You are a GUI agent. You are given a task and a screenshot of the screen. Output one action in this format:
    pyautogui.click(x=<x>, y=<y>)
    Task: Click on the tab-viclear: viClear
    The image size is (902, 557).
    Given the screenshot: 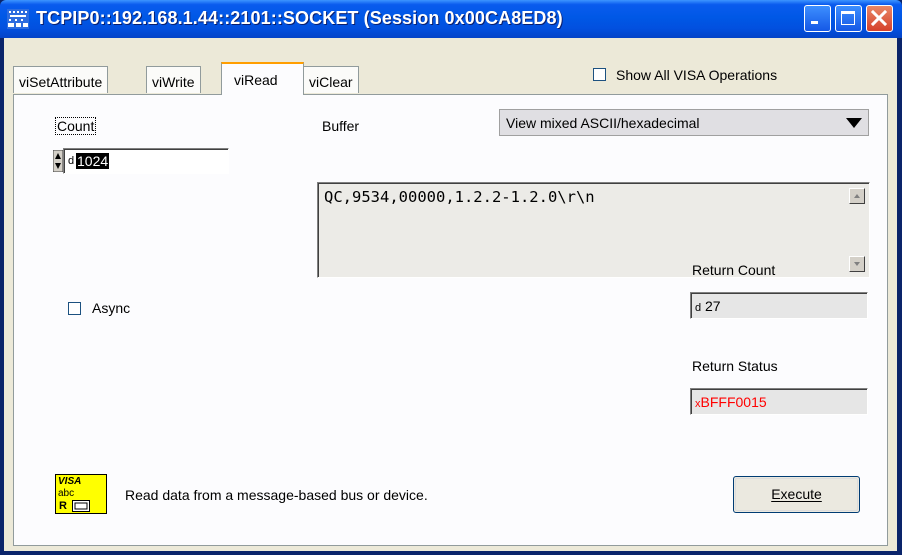 What is the action you would take?
    pyautogui.click(x=331, y=79)
    